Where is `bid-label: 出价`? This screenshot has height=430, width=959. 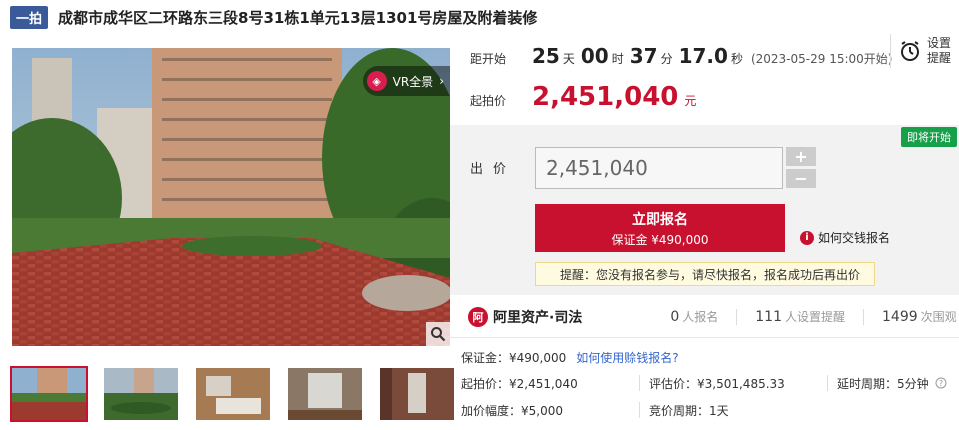 bid-label: 出价 is located at coordinates (493, 169).